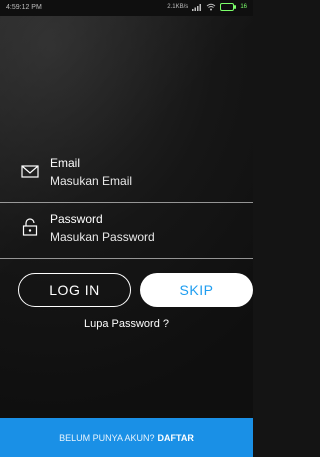  What do you see at coordinates (126, 324) in the screenshot?
I see `forgot-password-link: Lupa Password ?` at bounding box center [126, 324].